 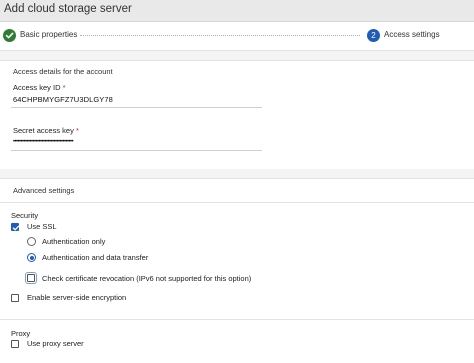 I want to click on auth-transfer-label: Authentication and data transfer, so click(x=95, y=257).